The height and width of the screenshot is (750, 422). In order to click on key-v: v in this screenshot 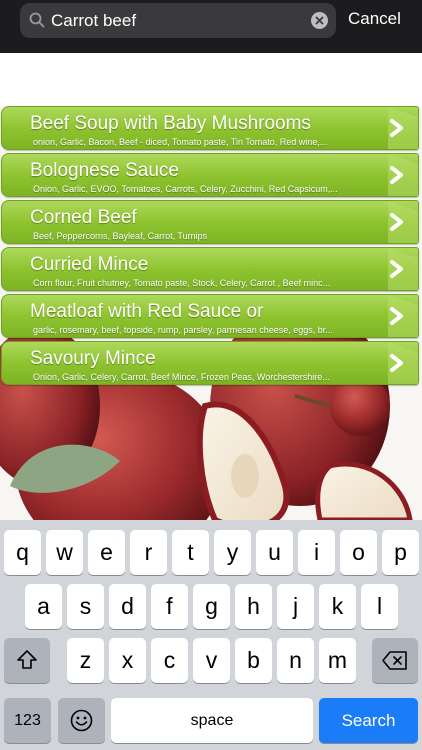, I will do `click(211, 660)`.